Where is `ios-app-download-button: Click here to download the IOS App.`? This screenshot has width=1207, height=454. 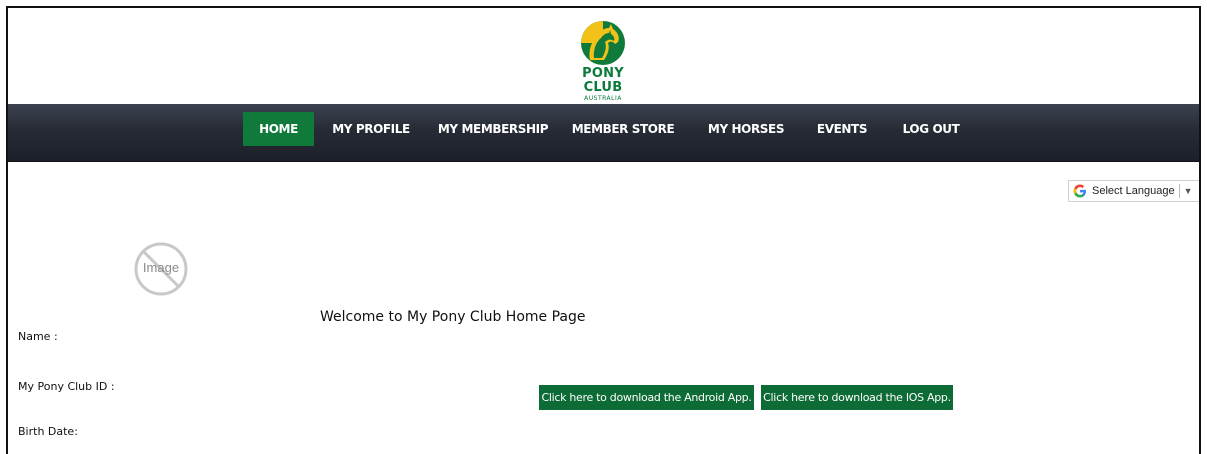
ios-app-download-button: Click here to download the IOS App. is located at coordinates (857, 397).